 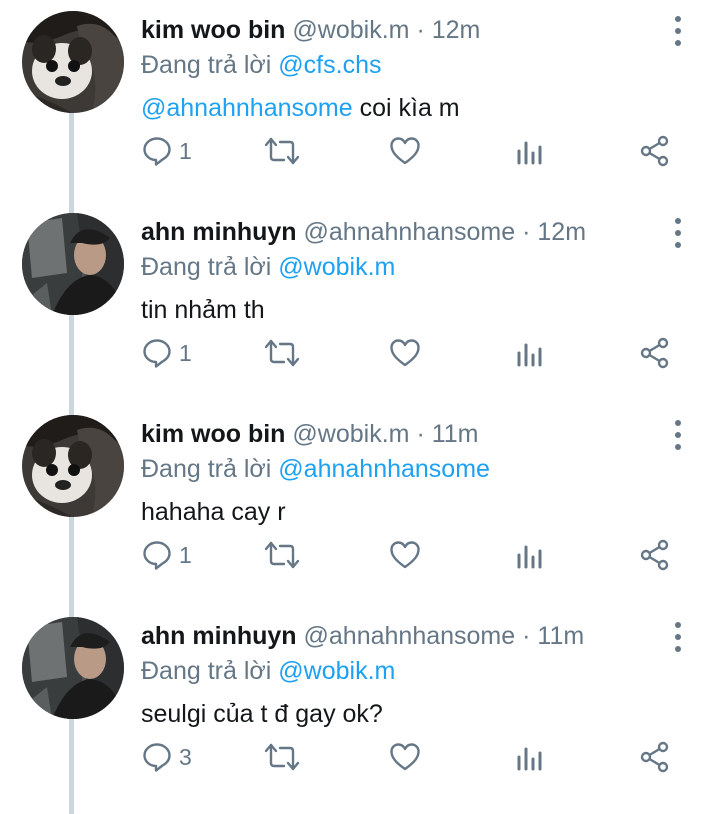 I want to click on tweet-text-content: hahaha cay r, so click(x=213, y=512).